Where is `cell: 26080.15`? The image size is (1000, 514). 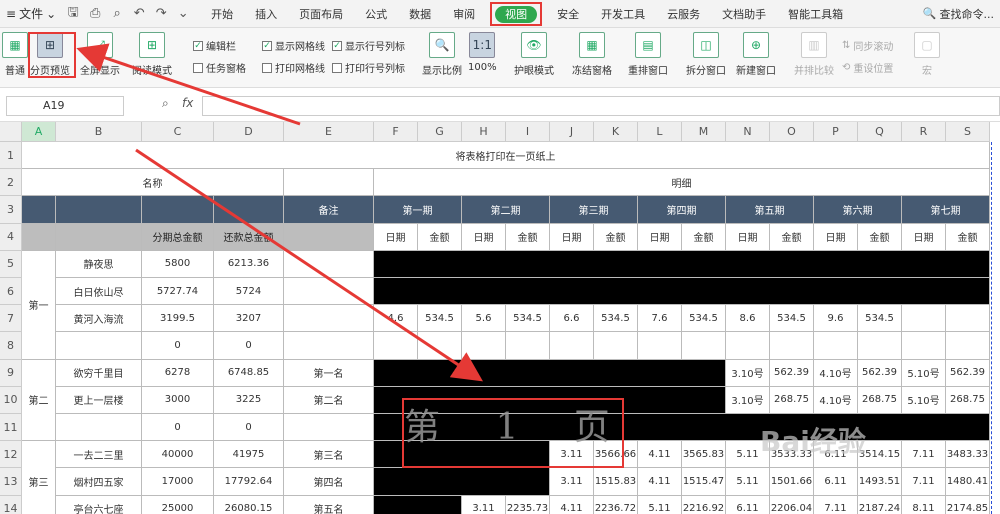
cell: 26080.15 is located at coordinates (249, 504).